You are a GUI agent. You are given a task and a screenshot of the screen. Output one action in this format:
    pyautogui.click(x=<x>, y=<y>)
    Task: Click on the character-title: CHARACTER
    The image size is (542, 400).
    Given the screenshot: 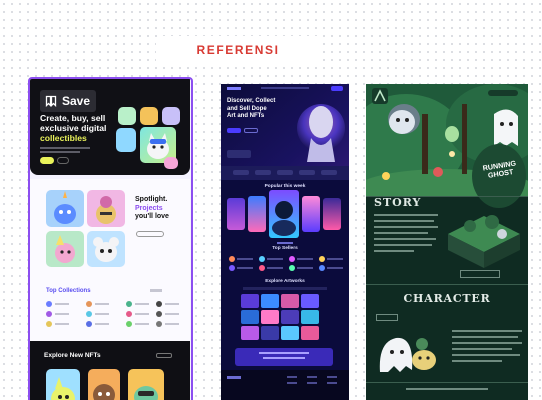 What is the action you would take?
    pyautogui.click(x=447, y=298)
    